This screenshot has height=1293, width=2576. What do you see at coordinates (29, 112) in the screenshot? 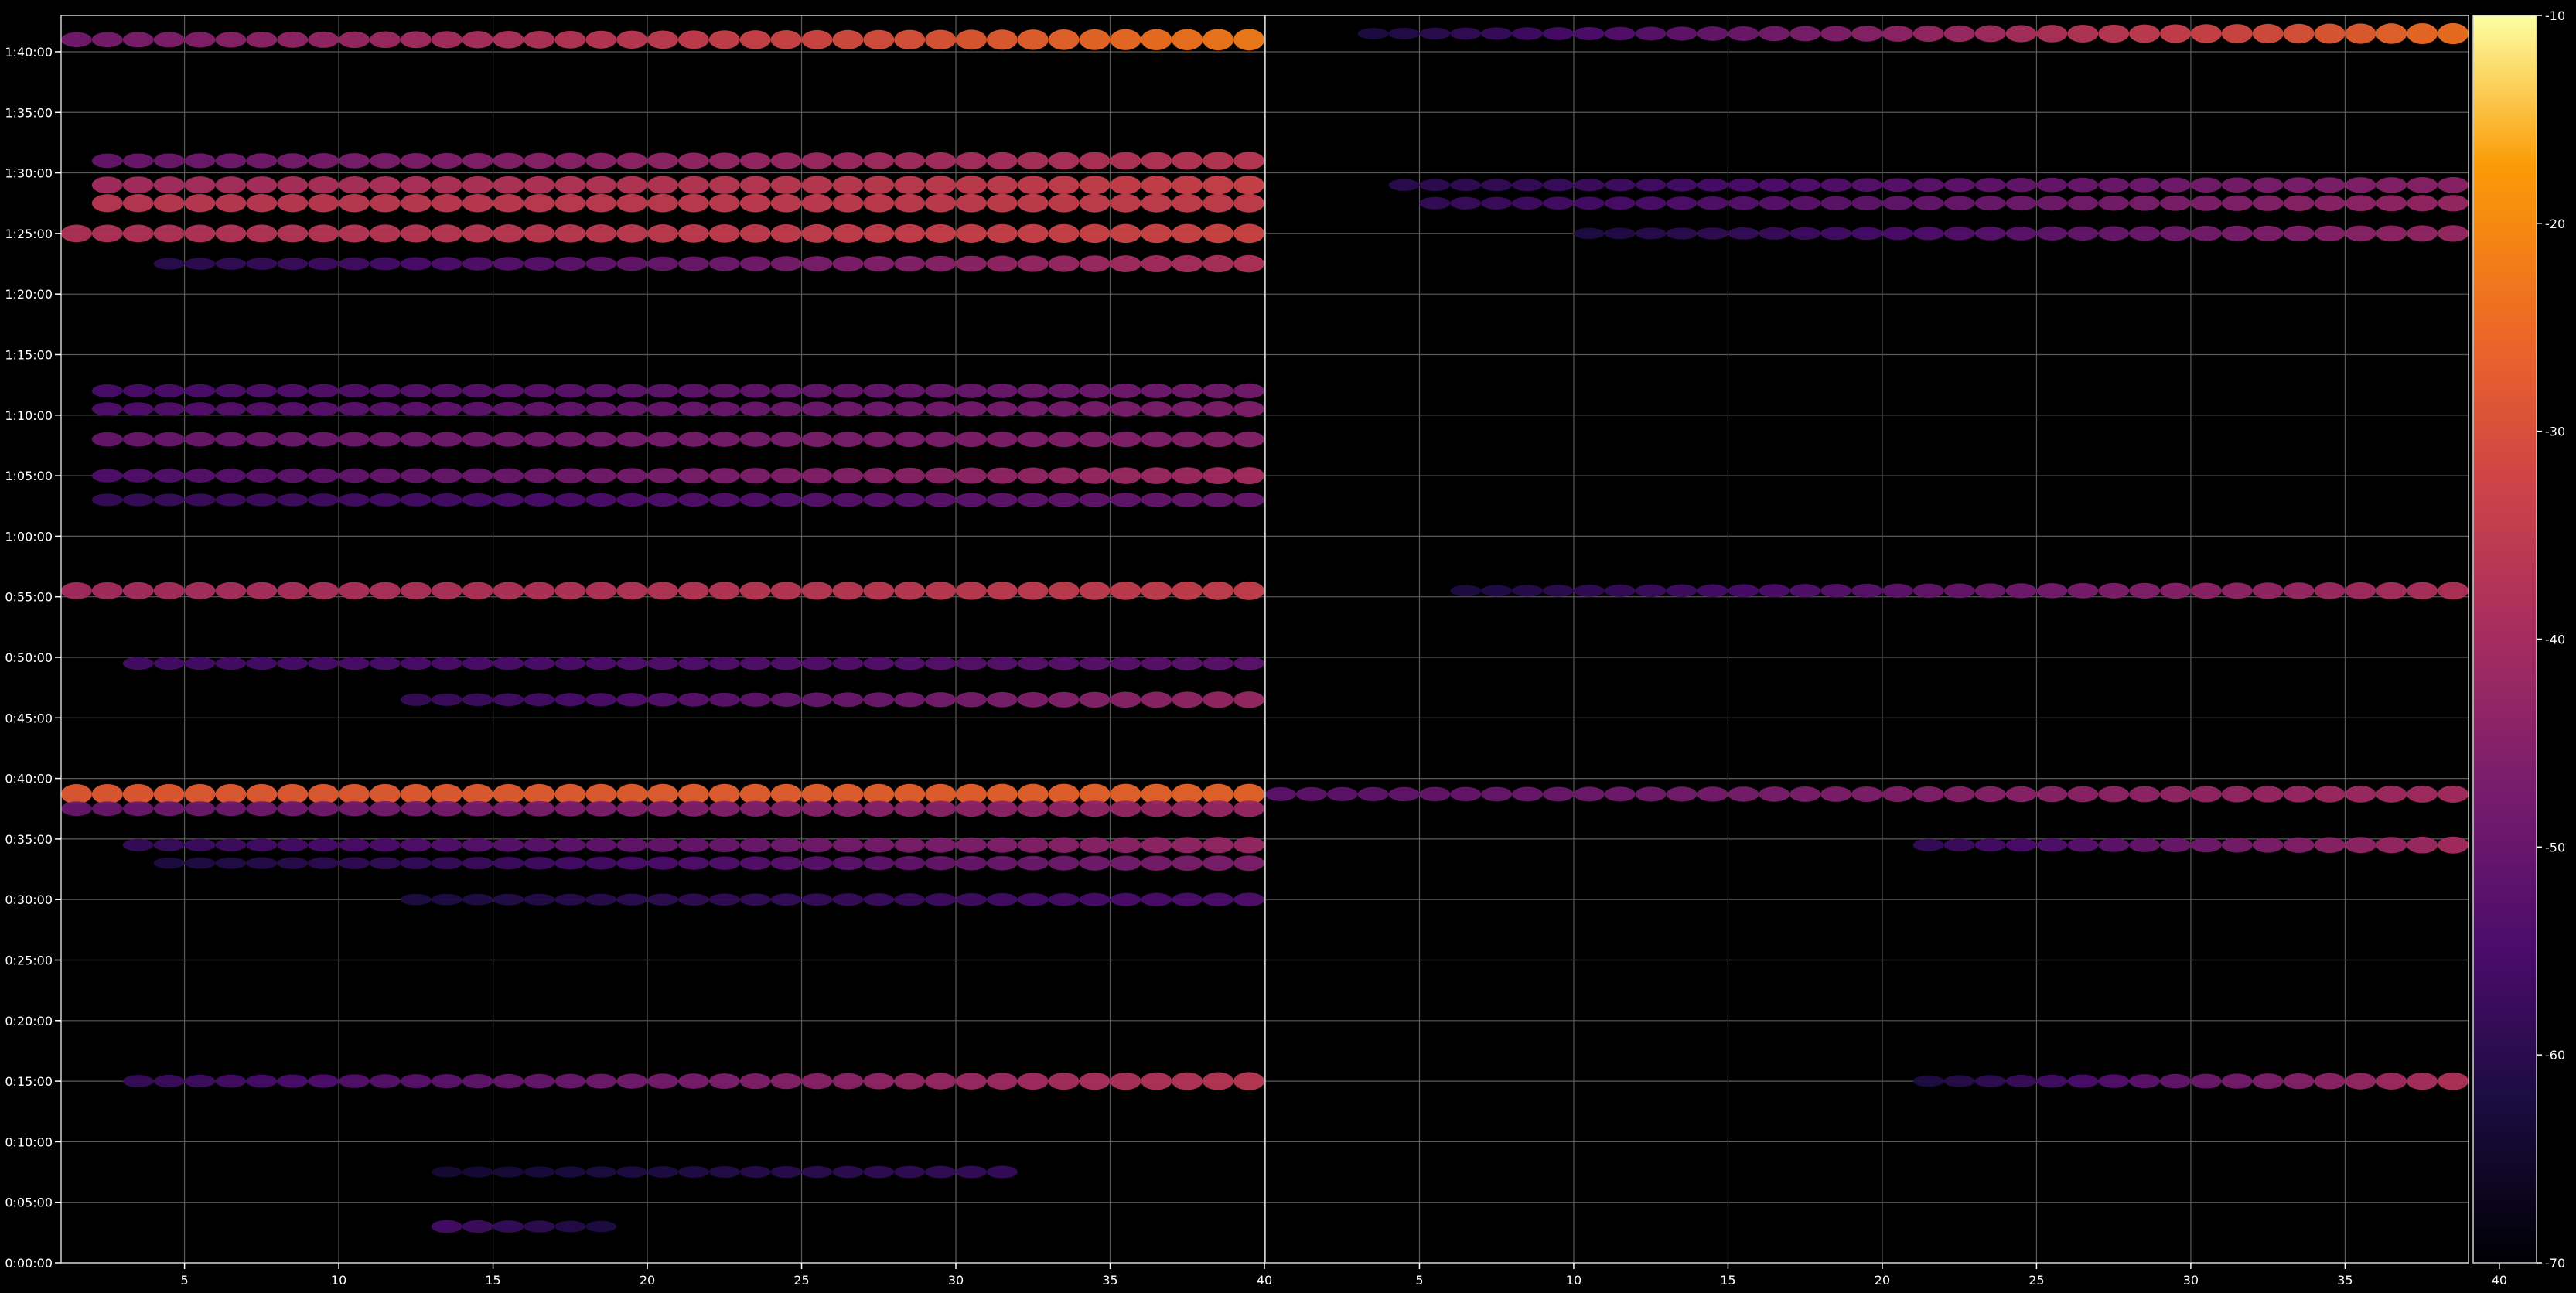
I see `y-tick-label: 1:35:00` at bounding box center [29, 112].